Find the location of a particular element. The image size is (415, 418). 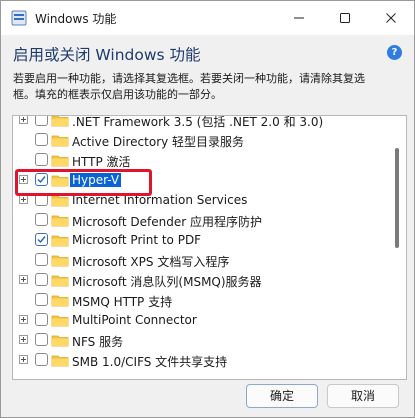

hyper-v-highlight-box is located at coordinates (83, 182).